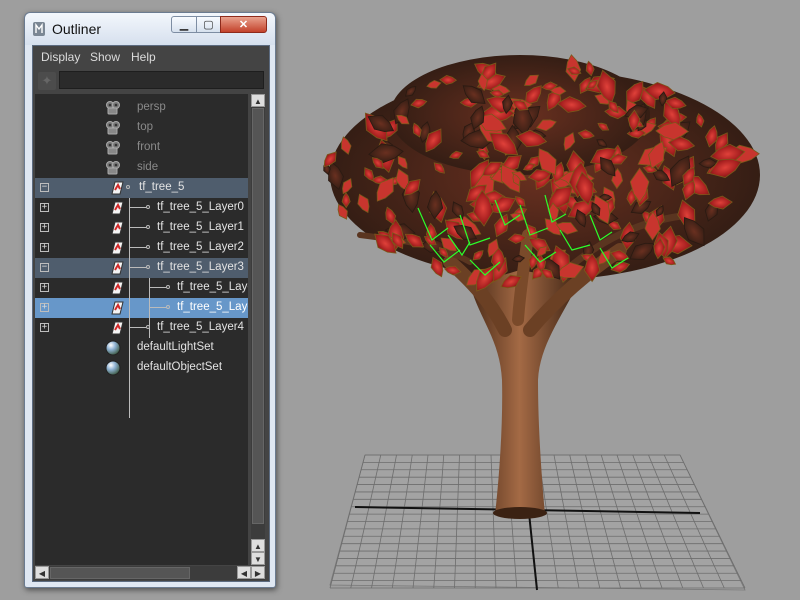 This screenshot has height=600, width=800. Describe the element at coordinates (200, 327) in the screenshot. I see `tree-item-label: tf_tree_5_Layer4` at that location.